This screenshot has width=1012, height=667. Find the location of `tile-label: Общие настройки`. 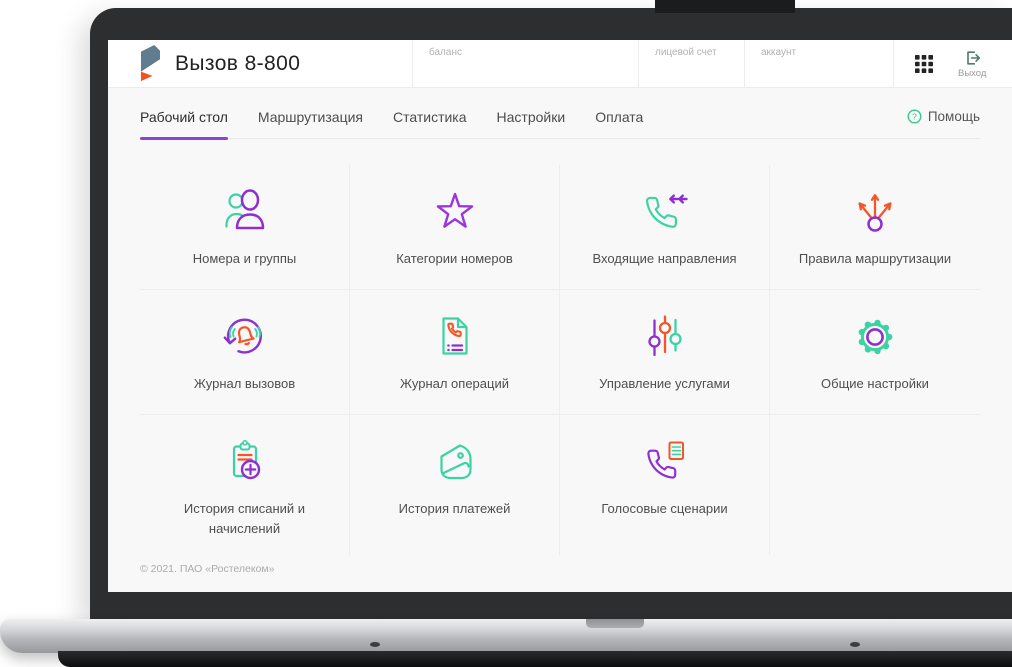

tile-label: Общие настройки is located at coordinates (875, 383).